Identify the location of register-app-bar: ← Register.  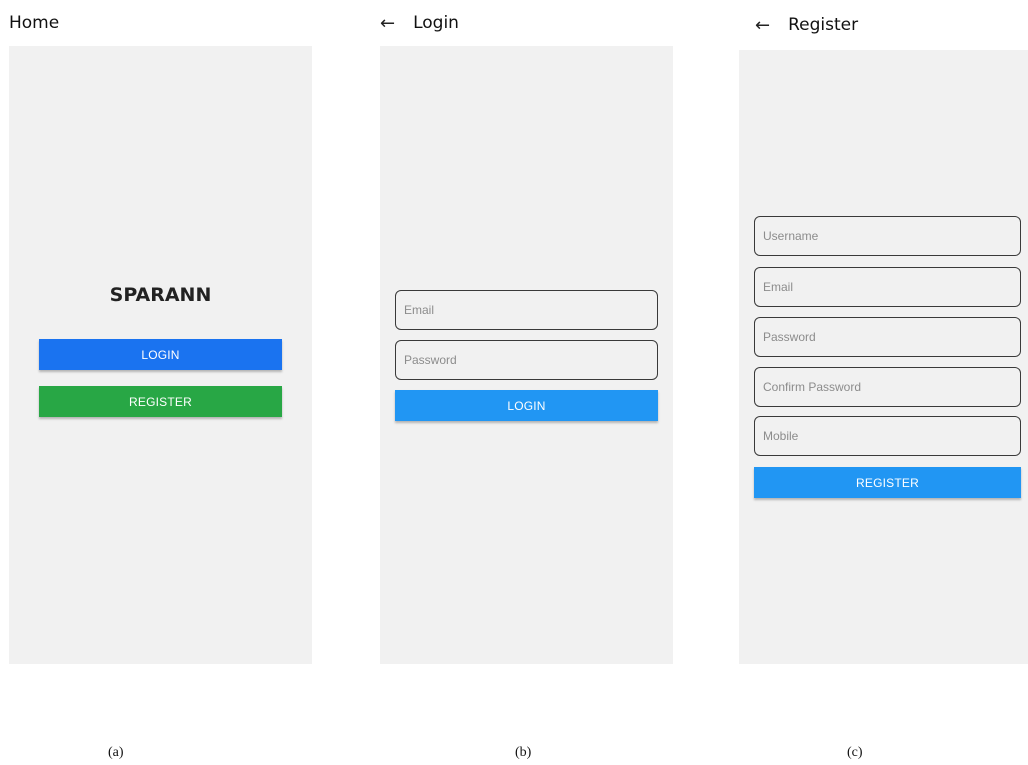
(883, 25).